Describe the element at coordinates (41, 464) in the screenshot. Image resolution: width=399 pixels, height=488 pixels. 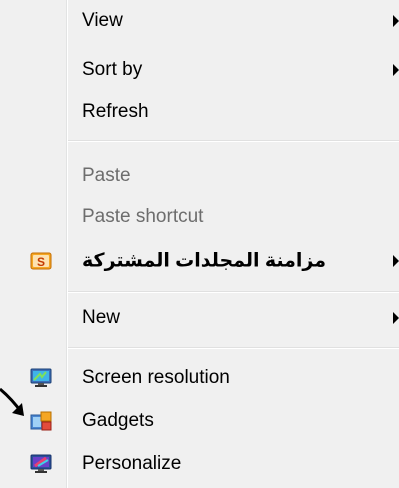
I see `personalize-icon` at that location.